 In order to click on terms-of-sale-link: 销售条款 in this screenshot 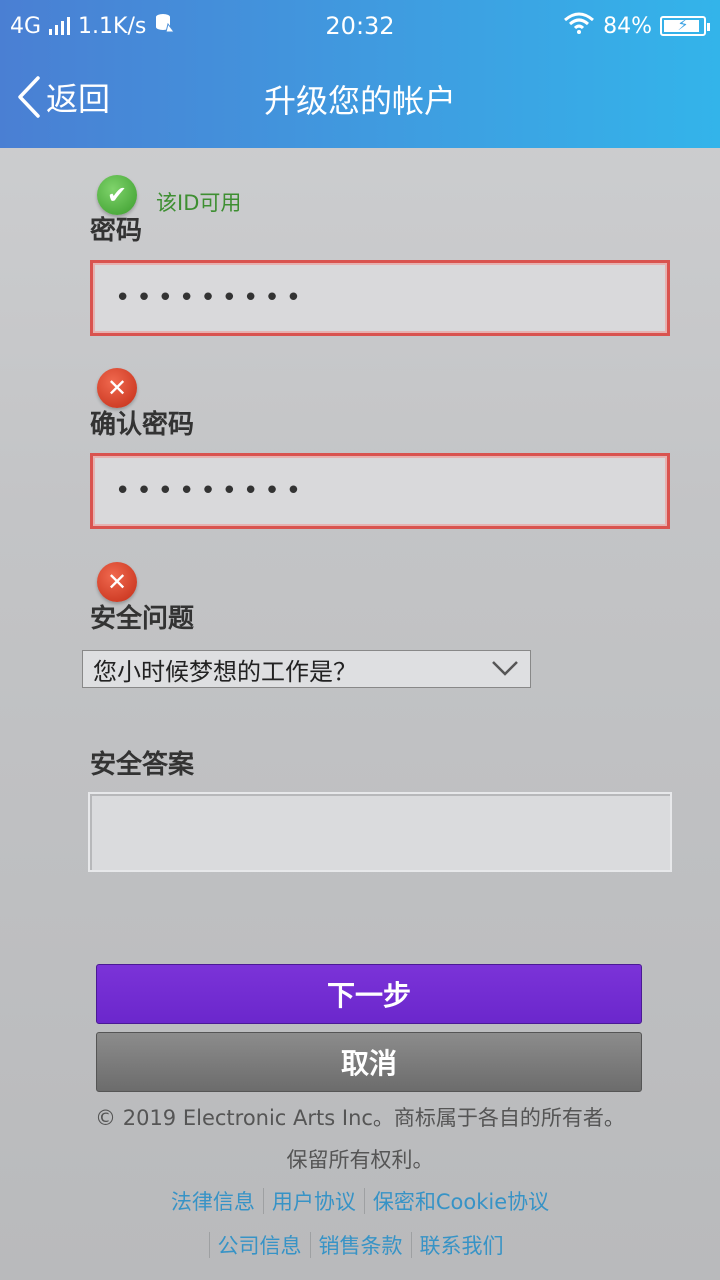, I will do `click(361, 1245)`.